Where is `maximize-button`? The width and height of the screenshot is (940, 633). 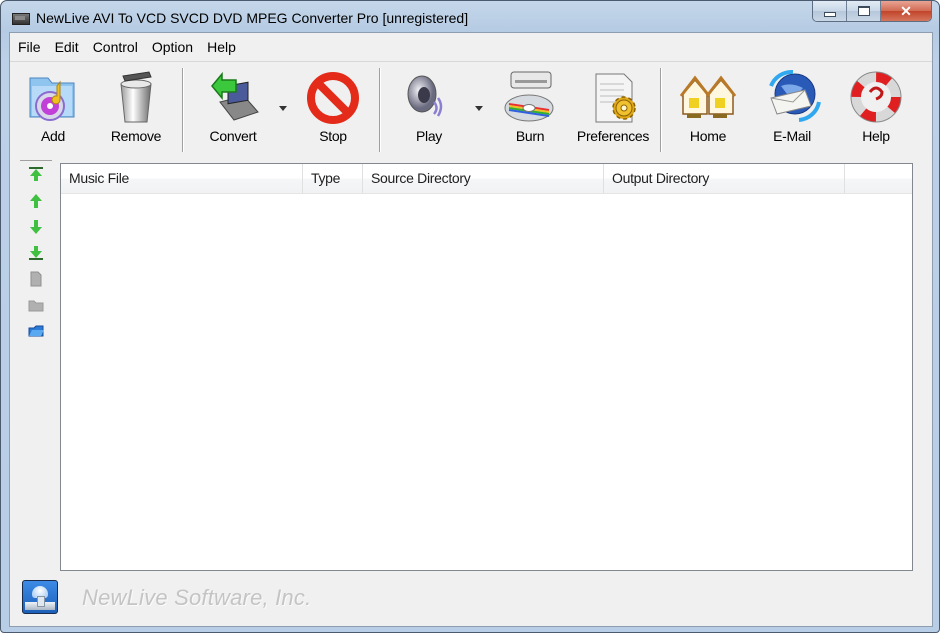
maximize-button is located at coordinates (864, 11).